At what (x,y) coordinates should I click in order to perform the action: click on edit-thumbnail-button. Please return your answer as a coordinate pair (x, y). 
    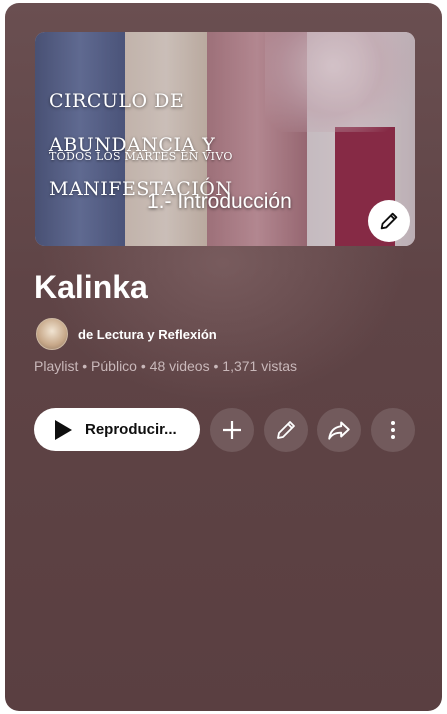
    Looking at the image, I should click on (389, 221).